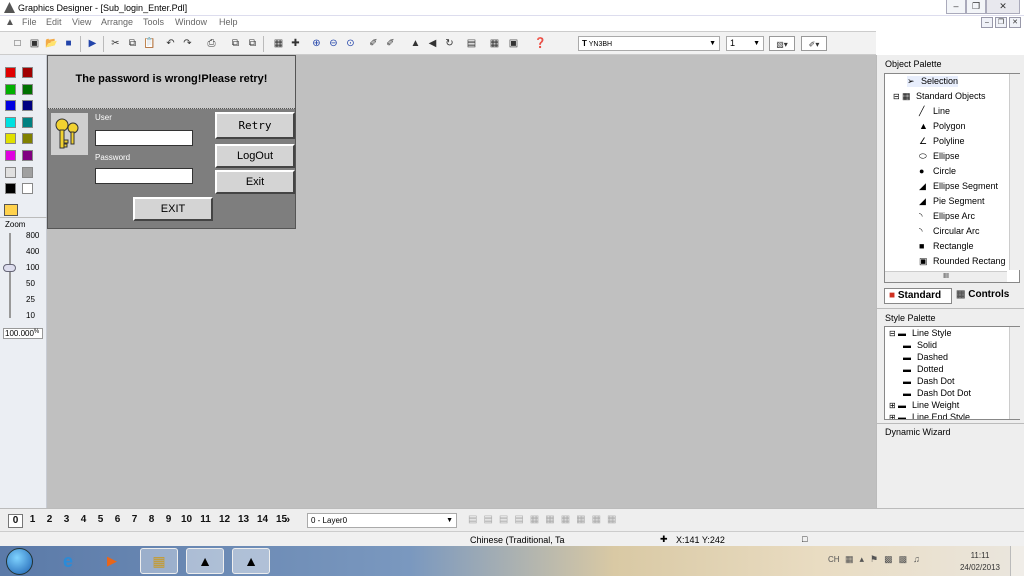  Describe the element at coordinates (513, 43) in the screenshot. I see `tags-icon: ▣` at that location.